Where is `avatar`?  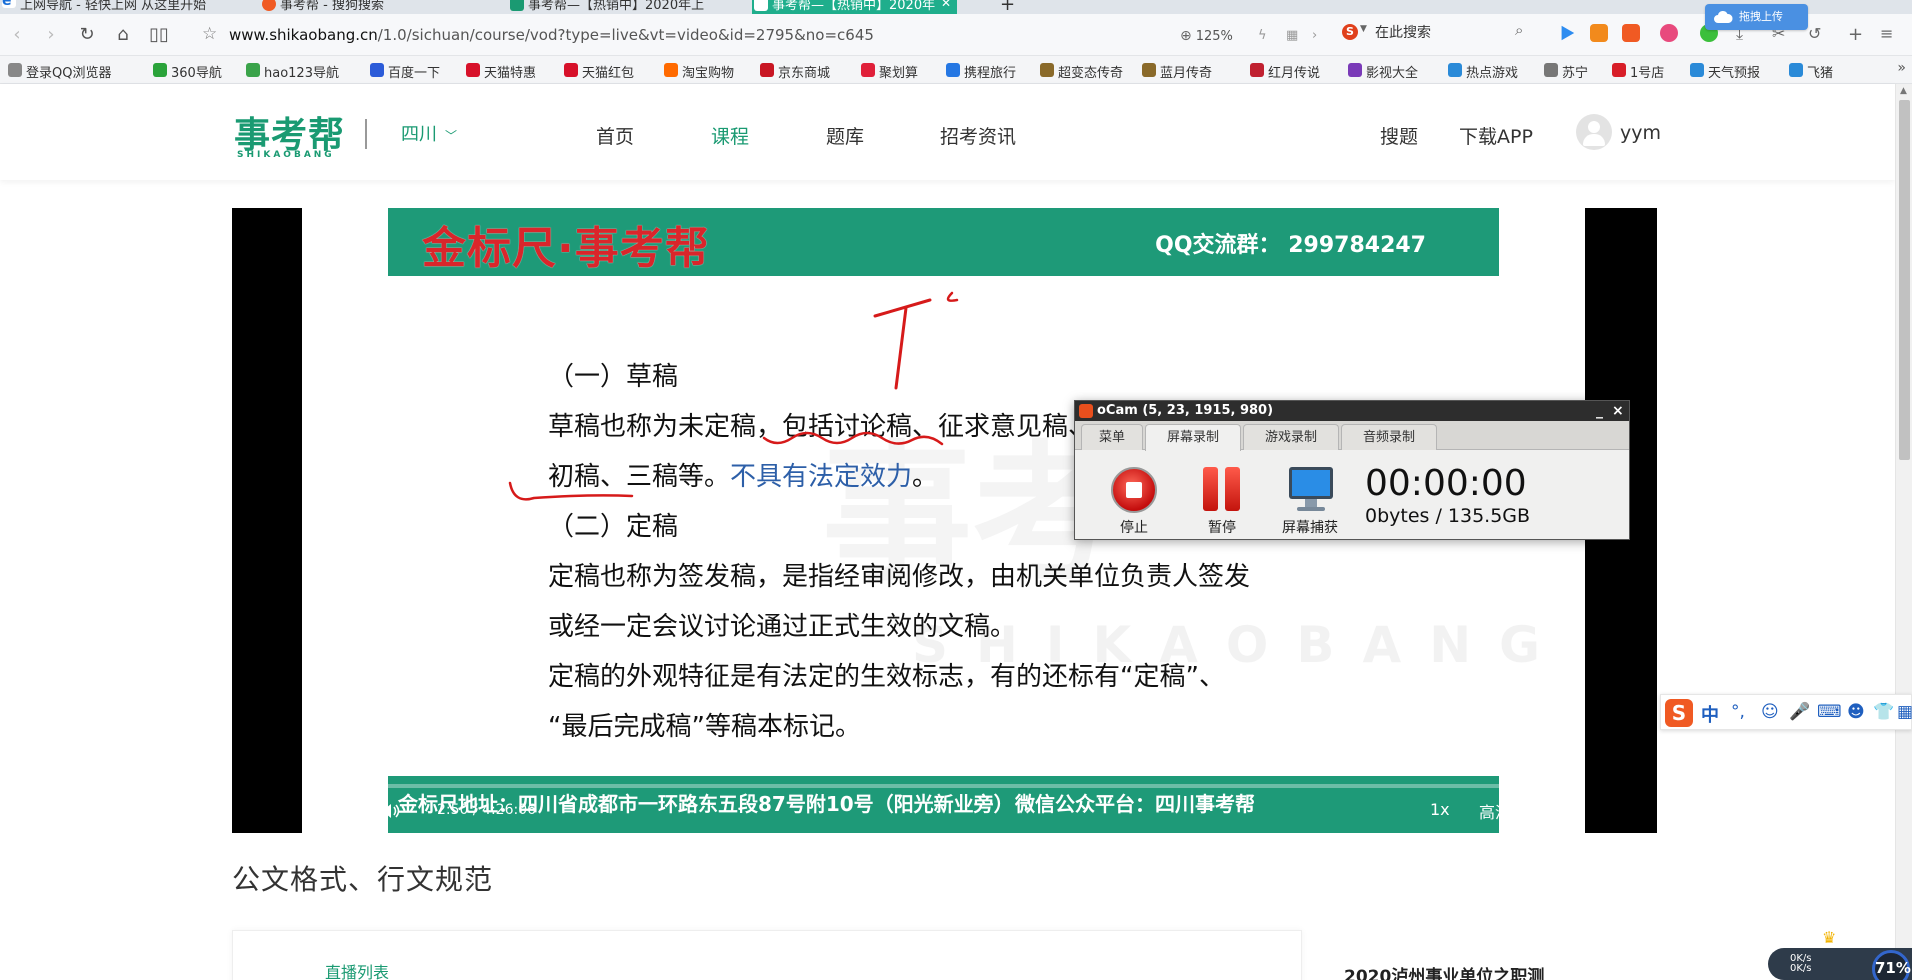 avatar is located at coordinates (1594, 132).